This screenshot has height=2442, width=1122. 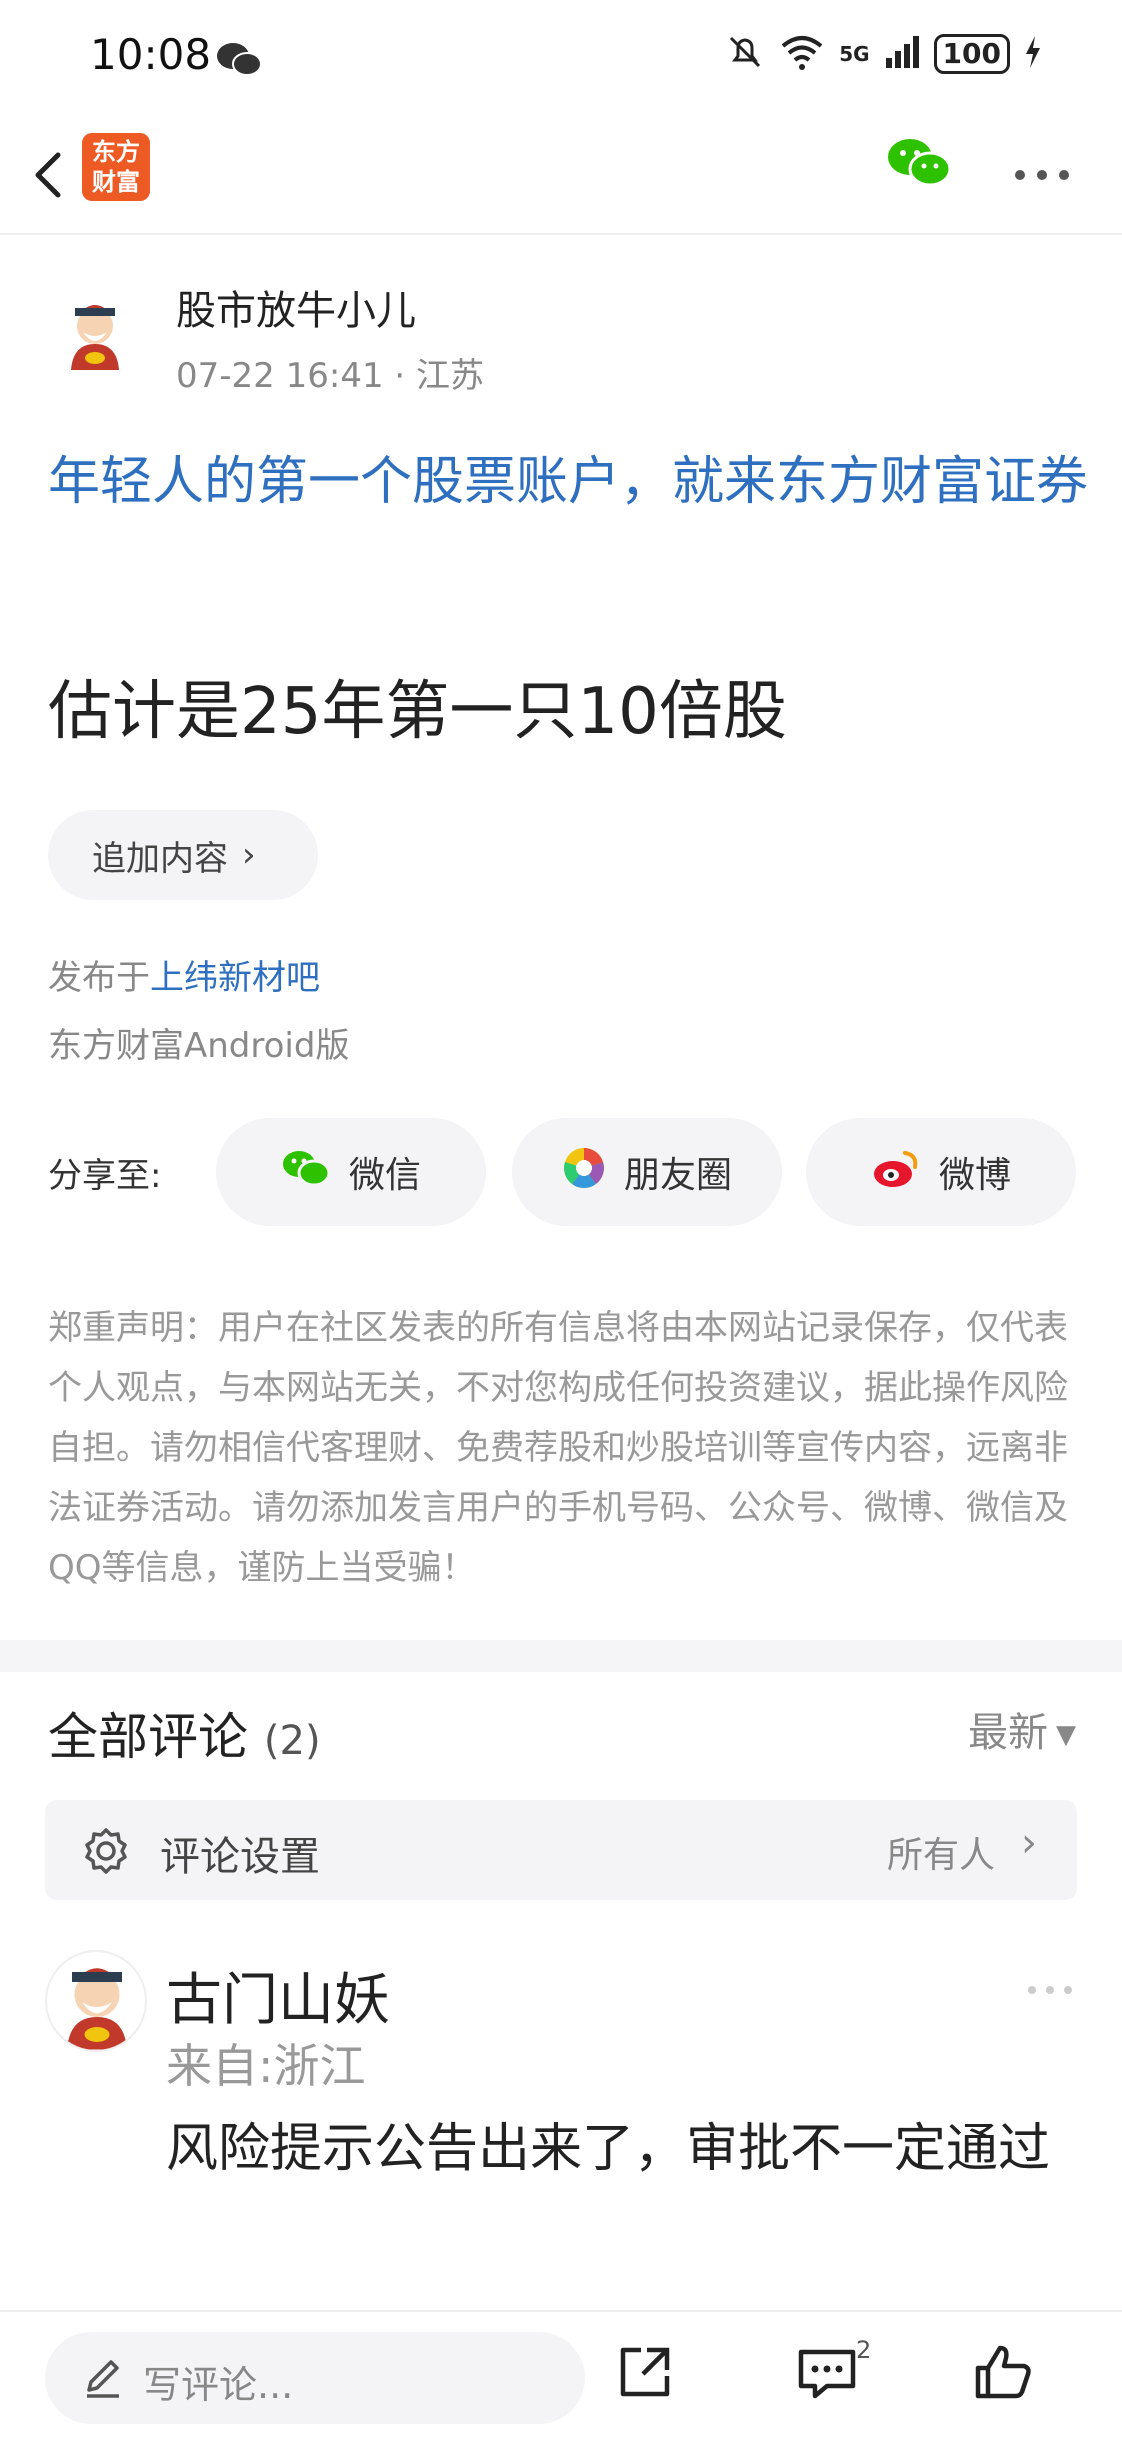 What do you see at coordinates (417, 712) in the screenshot?
I see `post-title: 估计是25年第一只10倍股` at bounding box center [417, 712].